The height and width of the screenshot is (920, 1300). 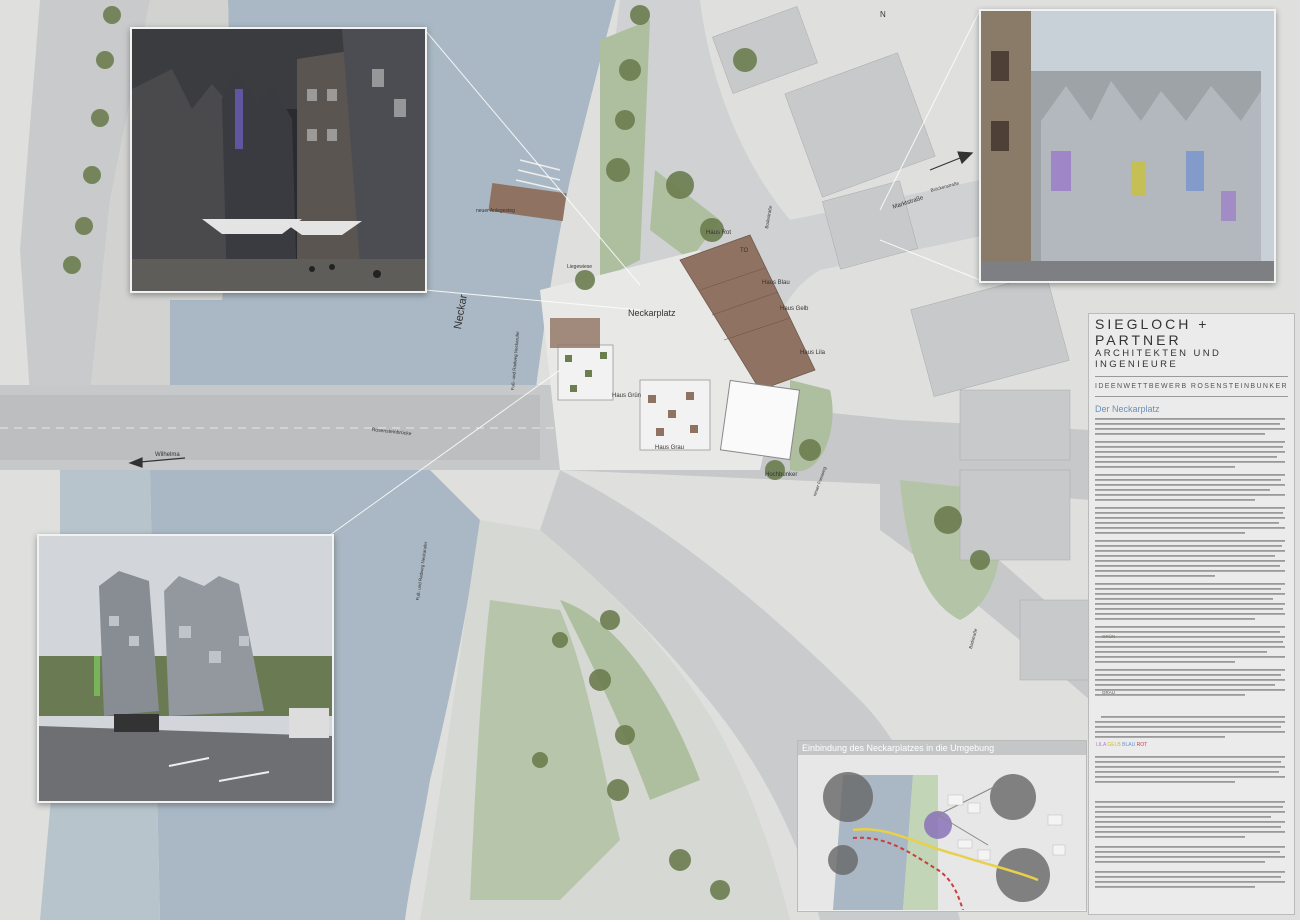 I want to click on subhead-gruen: GRÜN, so click(x=1109, y=636).